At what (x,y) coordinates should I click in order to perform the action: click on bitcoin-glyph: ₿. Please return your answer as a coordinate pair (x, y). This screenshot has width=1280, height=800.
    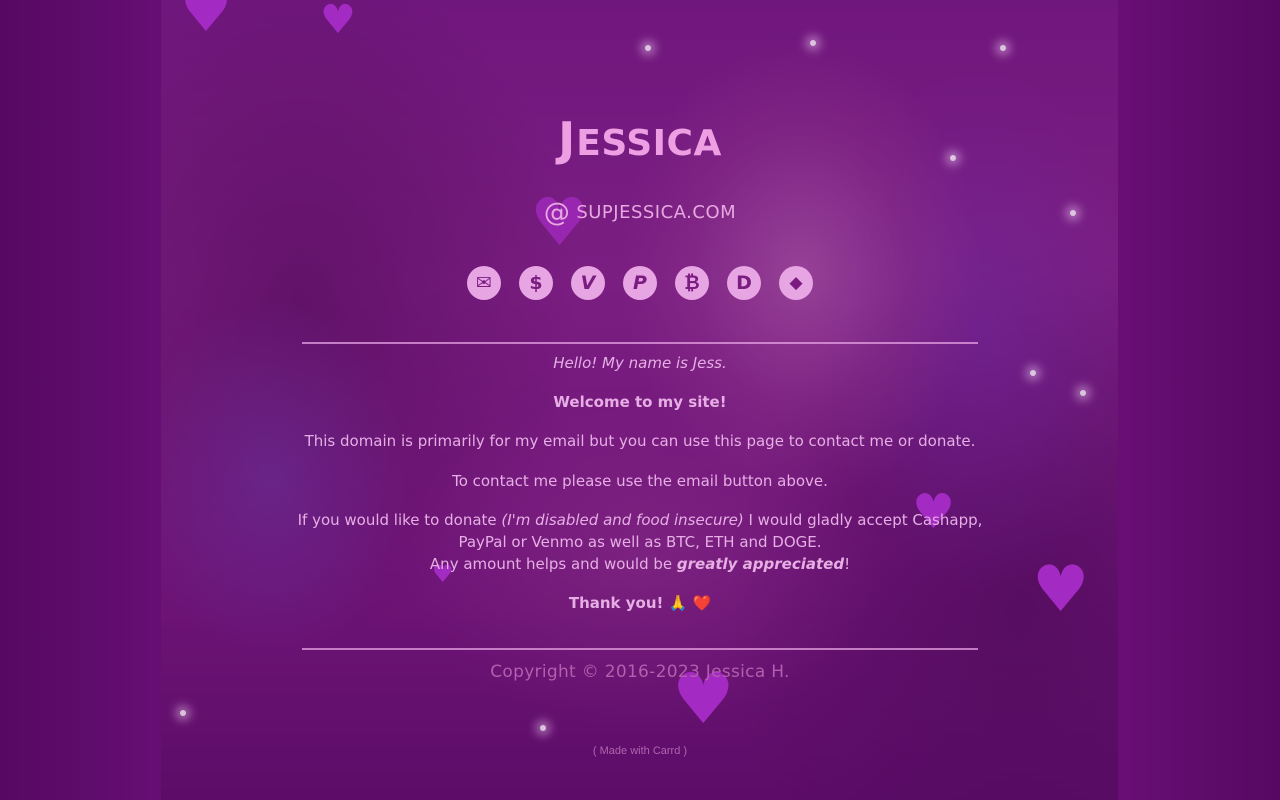
    Looking at the image, I should click on (692, 282).